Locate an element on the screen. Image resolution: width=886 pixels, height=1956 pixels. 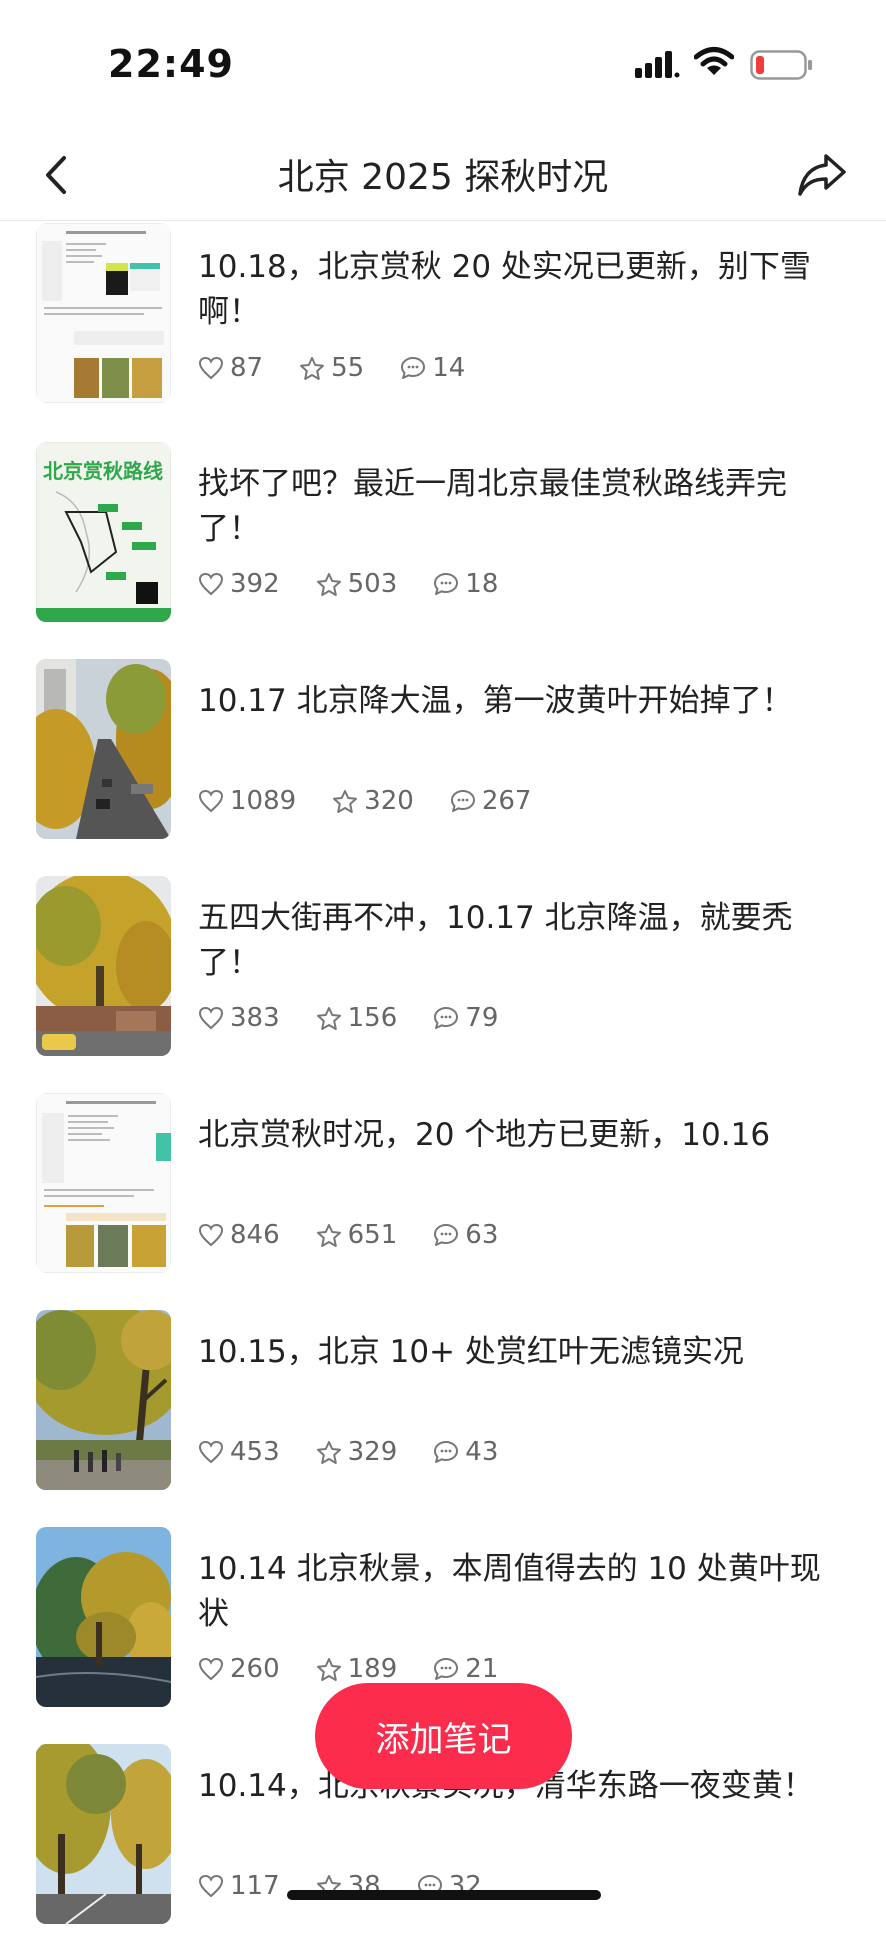
note-stats: 383 156 79 is located at coordinates (366, 1018).